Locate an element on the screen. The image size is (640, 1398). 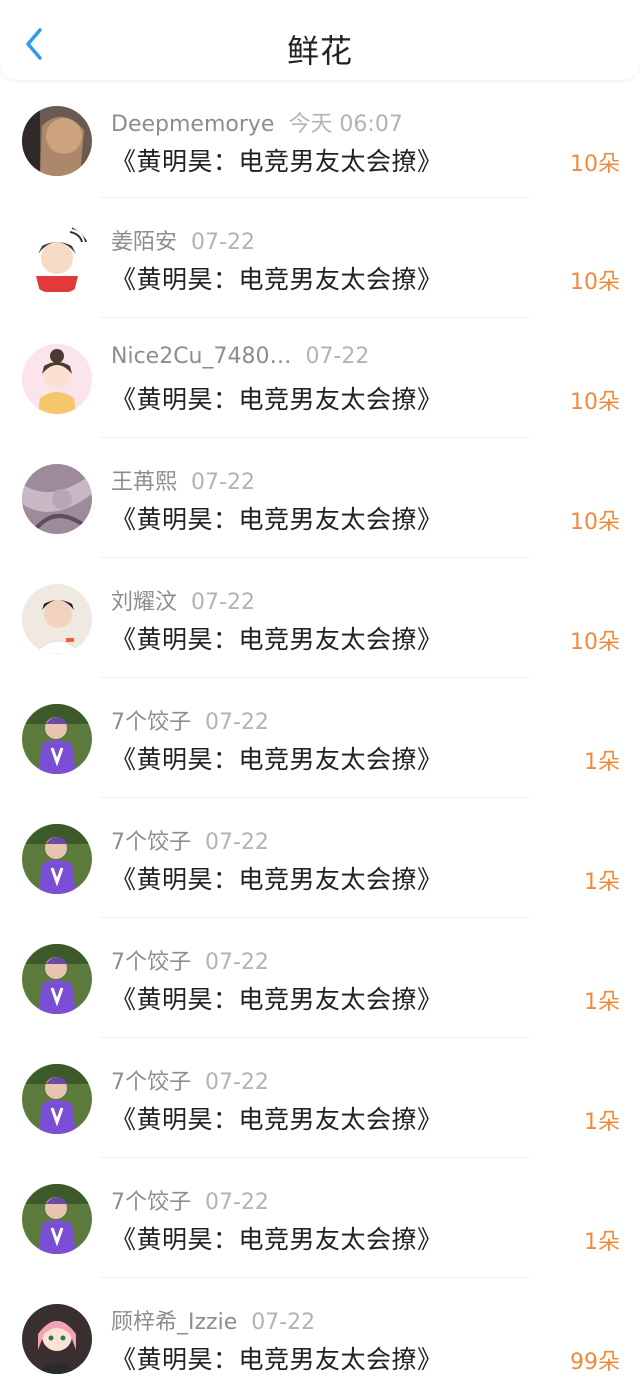
nav-bar: 鲜花 is located at coordinates (320, 40).